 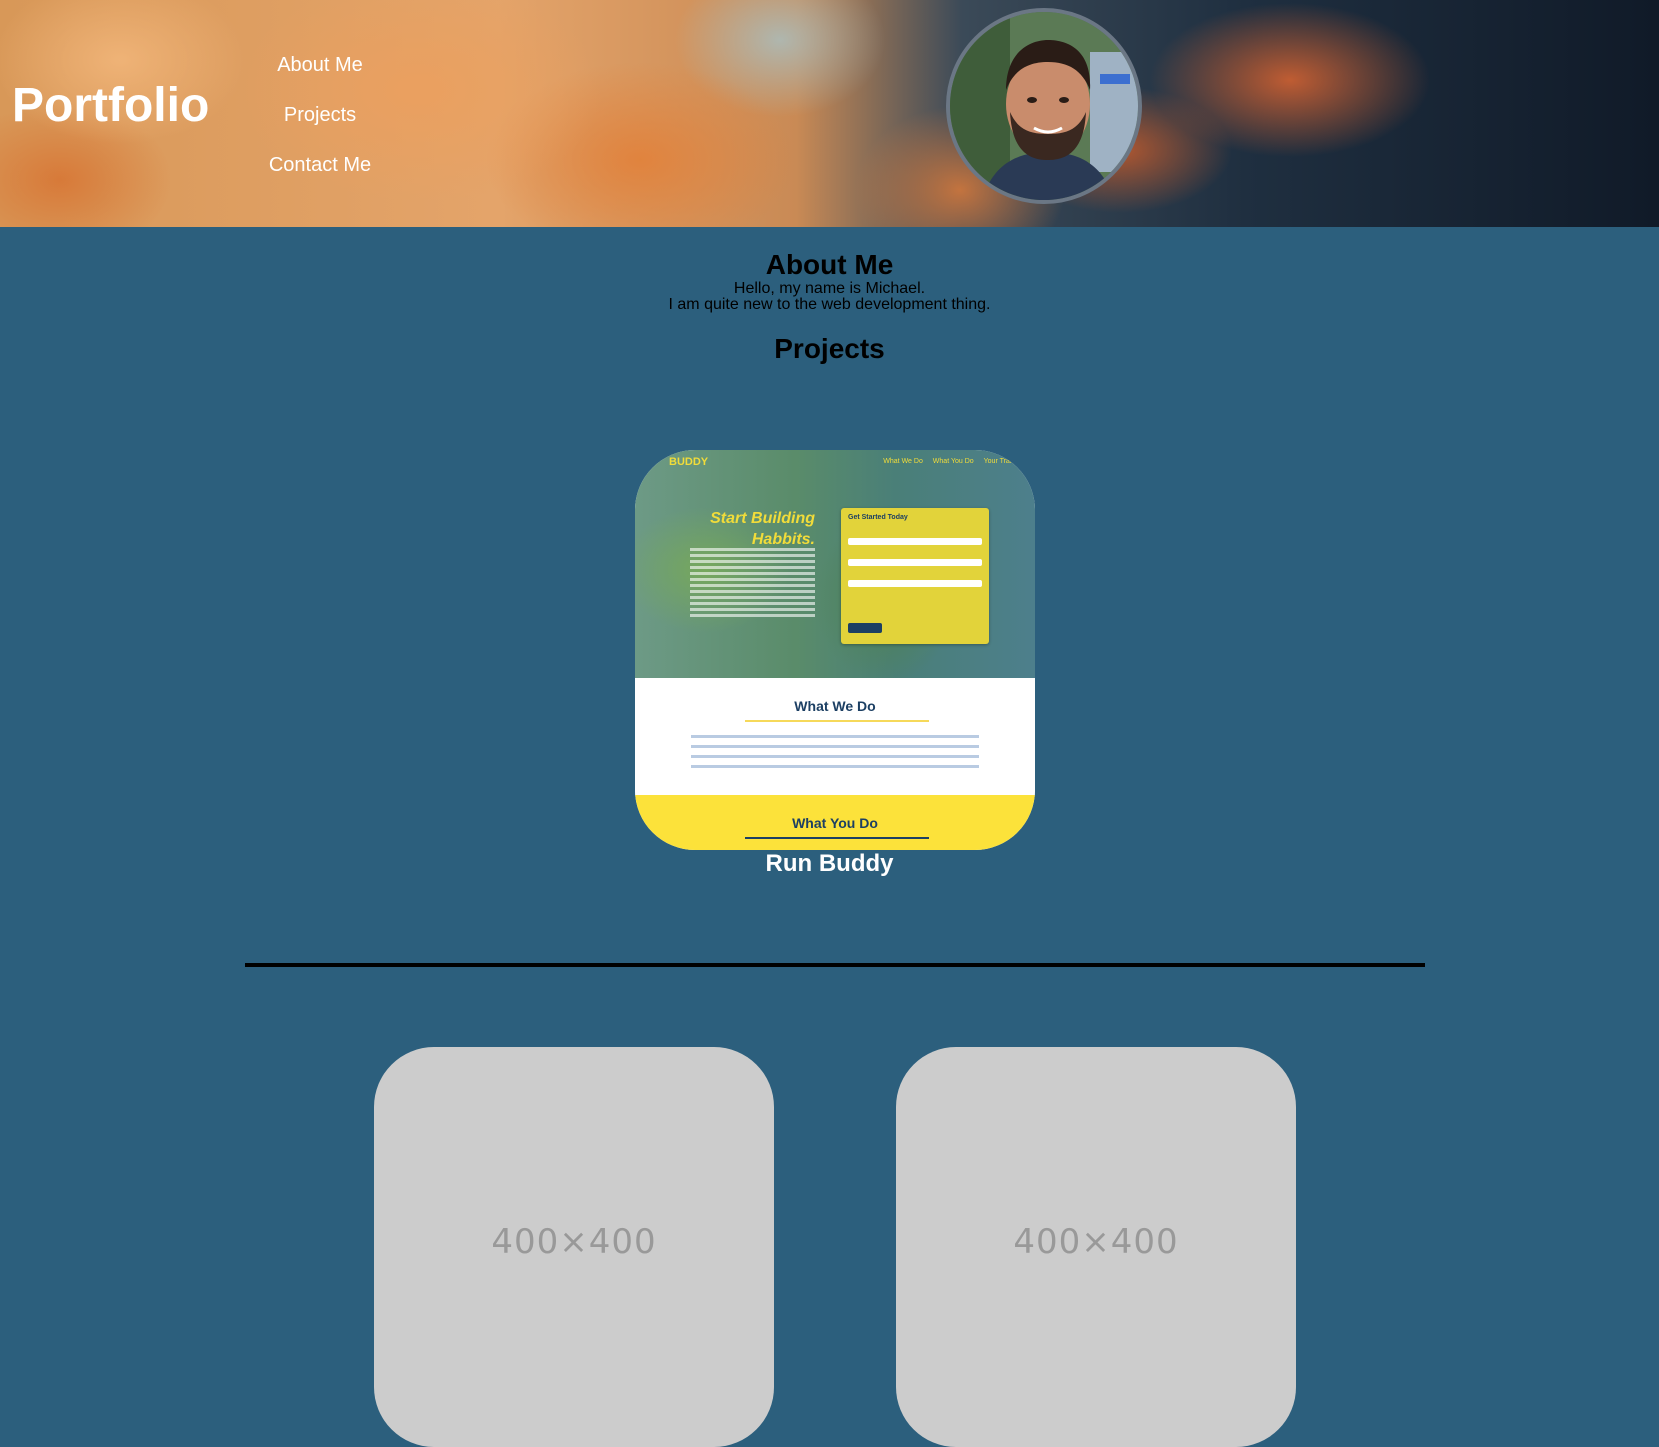 What do you see at coordinates (835, 706) in the screenshot?
I see `project-preview-section-title: What We Do` at bounding box center [835, 706].